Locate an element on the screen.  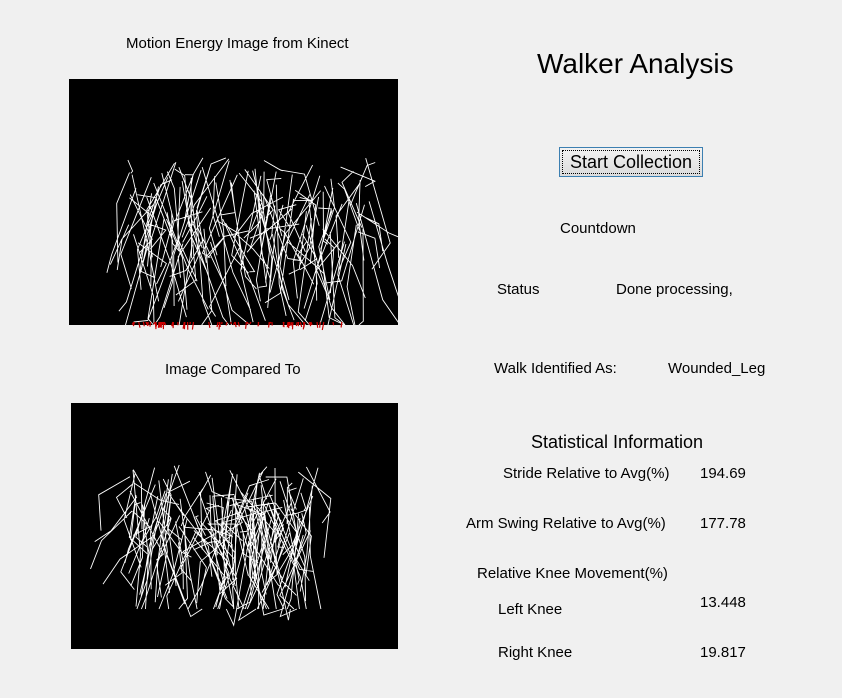
walk-identified-label: Walk Identified As: is located at coordinates (555, 368).